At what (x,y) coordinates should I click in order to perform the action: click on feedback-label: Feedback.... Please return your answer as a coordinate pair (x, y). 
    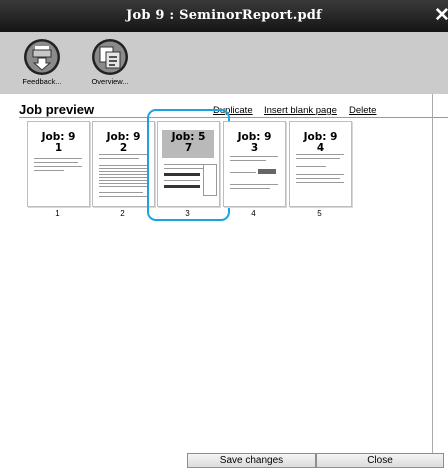
    Looking at the image, I should click on (42, 81).